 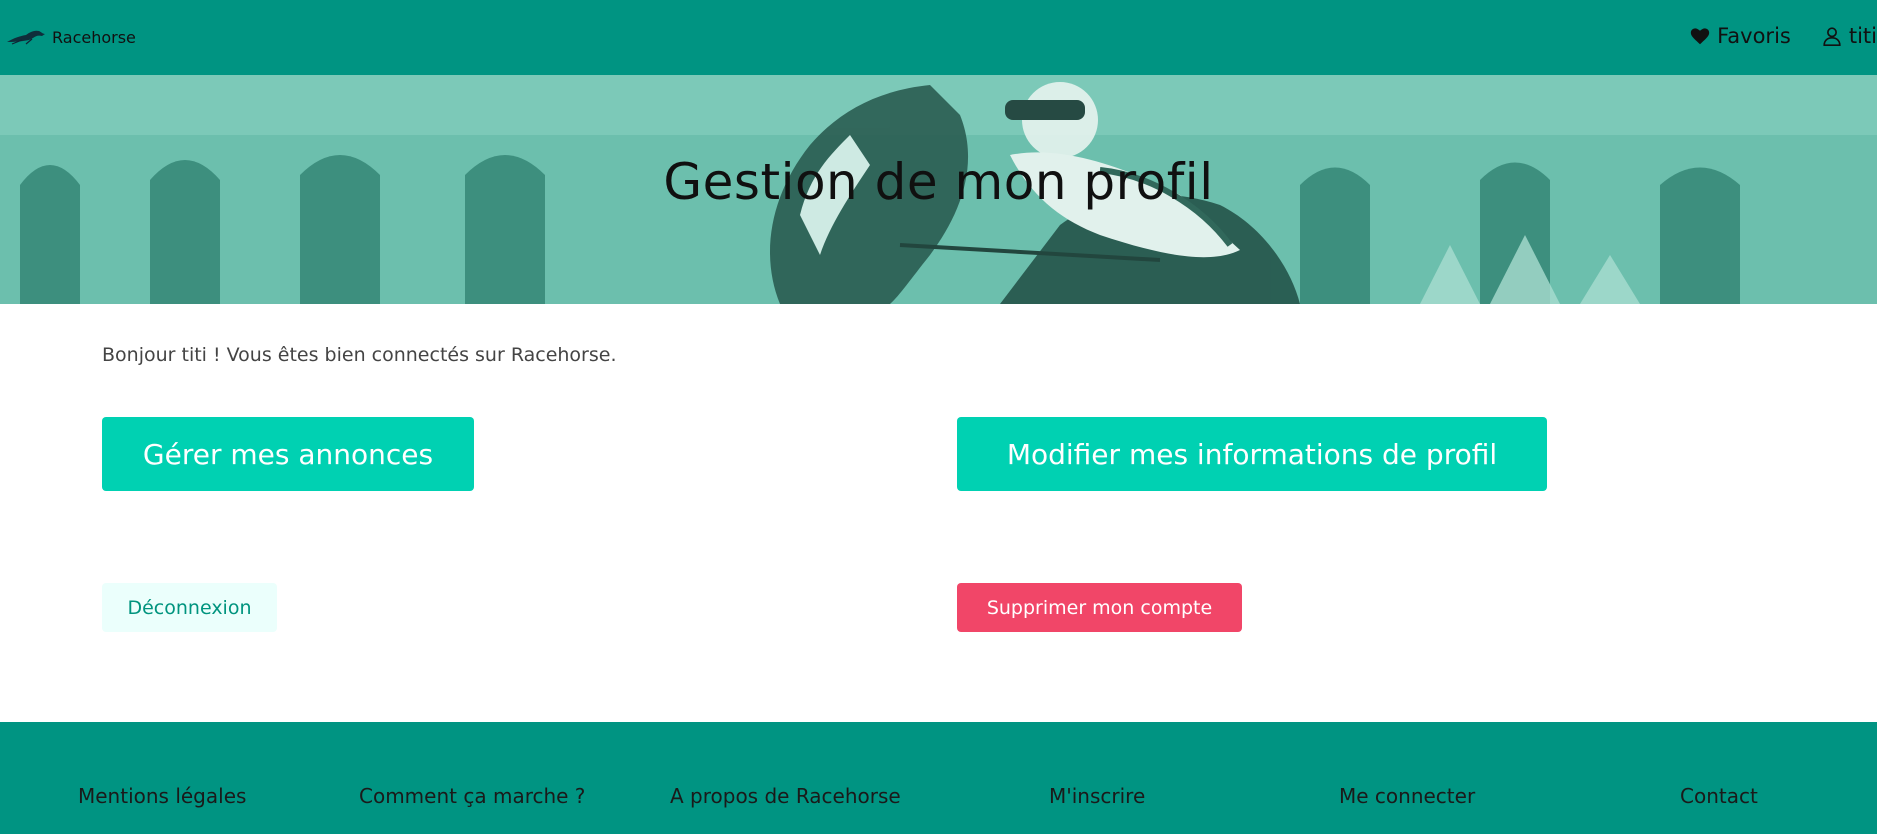 I want to click on edit-profile-button: Modifier mes informations de profil, so click(x=1252, y=454).